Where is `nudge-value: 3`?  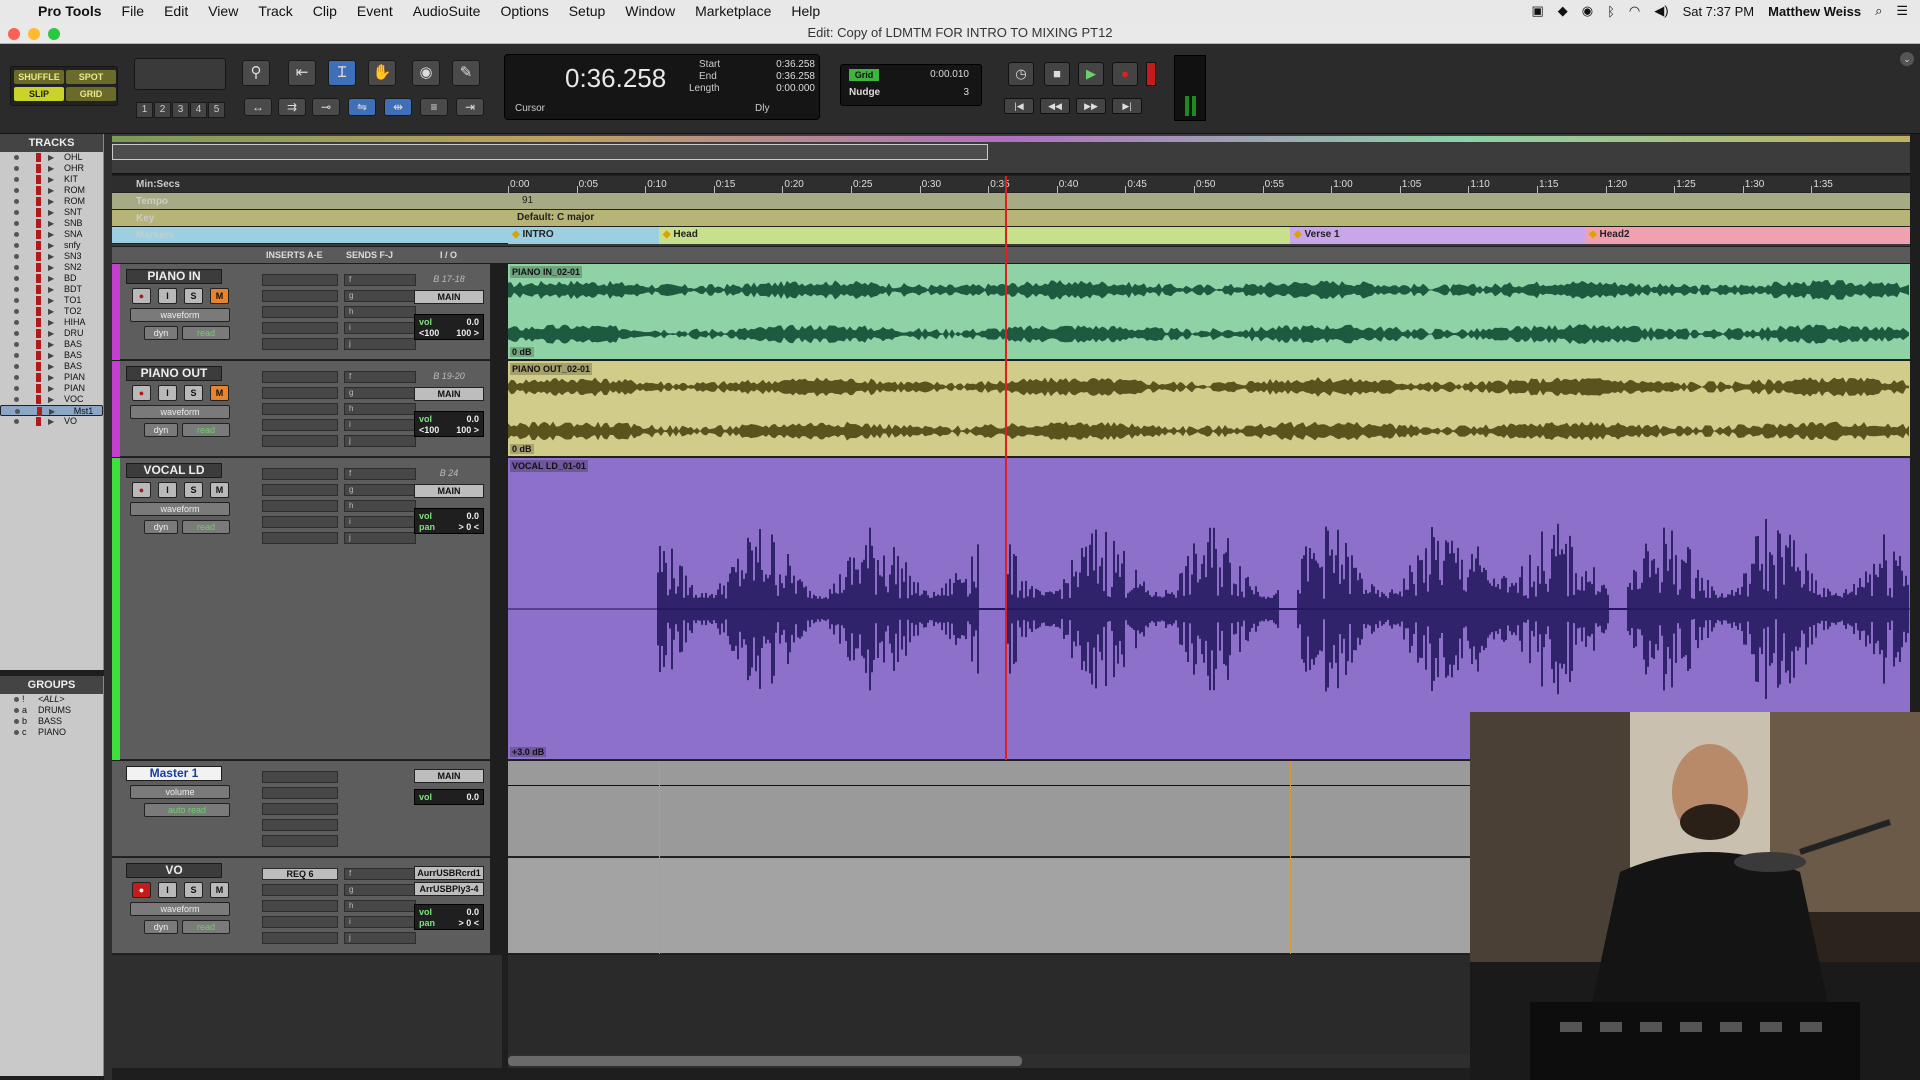
nudge-value: 3 is located at coordinates (966, 92).